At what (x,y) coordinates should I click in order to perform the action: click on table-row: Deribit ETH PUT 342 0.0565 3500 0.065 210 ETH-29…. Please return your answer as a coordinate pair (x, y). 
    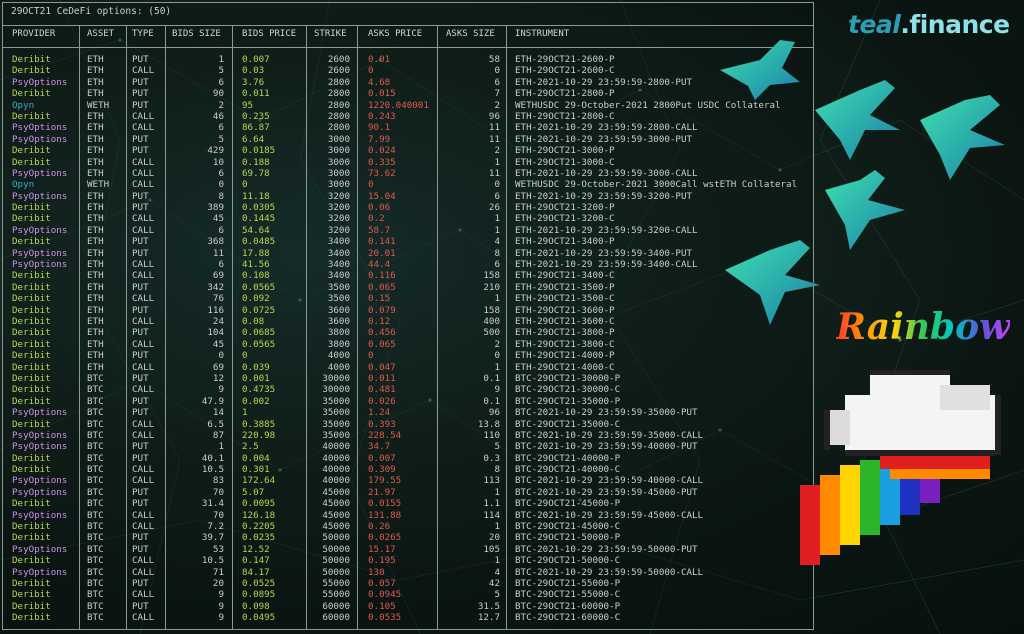
    Looking at the image, I should click on (407, 287).